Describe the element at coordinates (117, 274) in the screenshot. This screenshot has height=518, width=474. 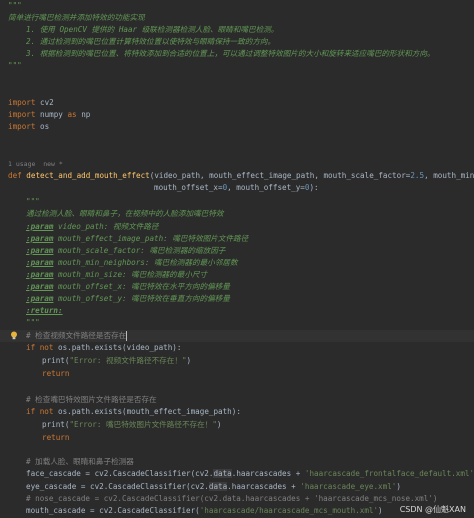
I see `func-doc-param: :param mouth_min_size: 嘴巴检测器的最小尺寸` at that location.